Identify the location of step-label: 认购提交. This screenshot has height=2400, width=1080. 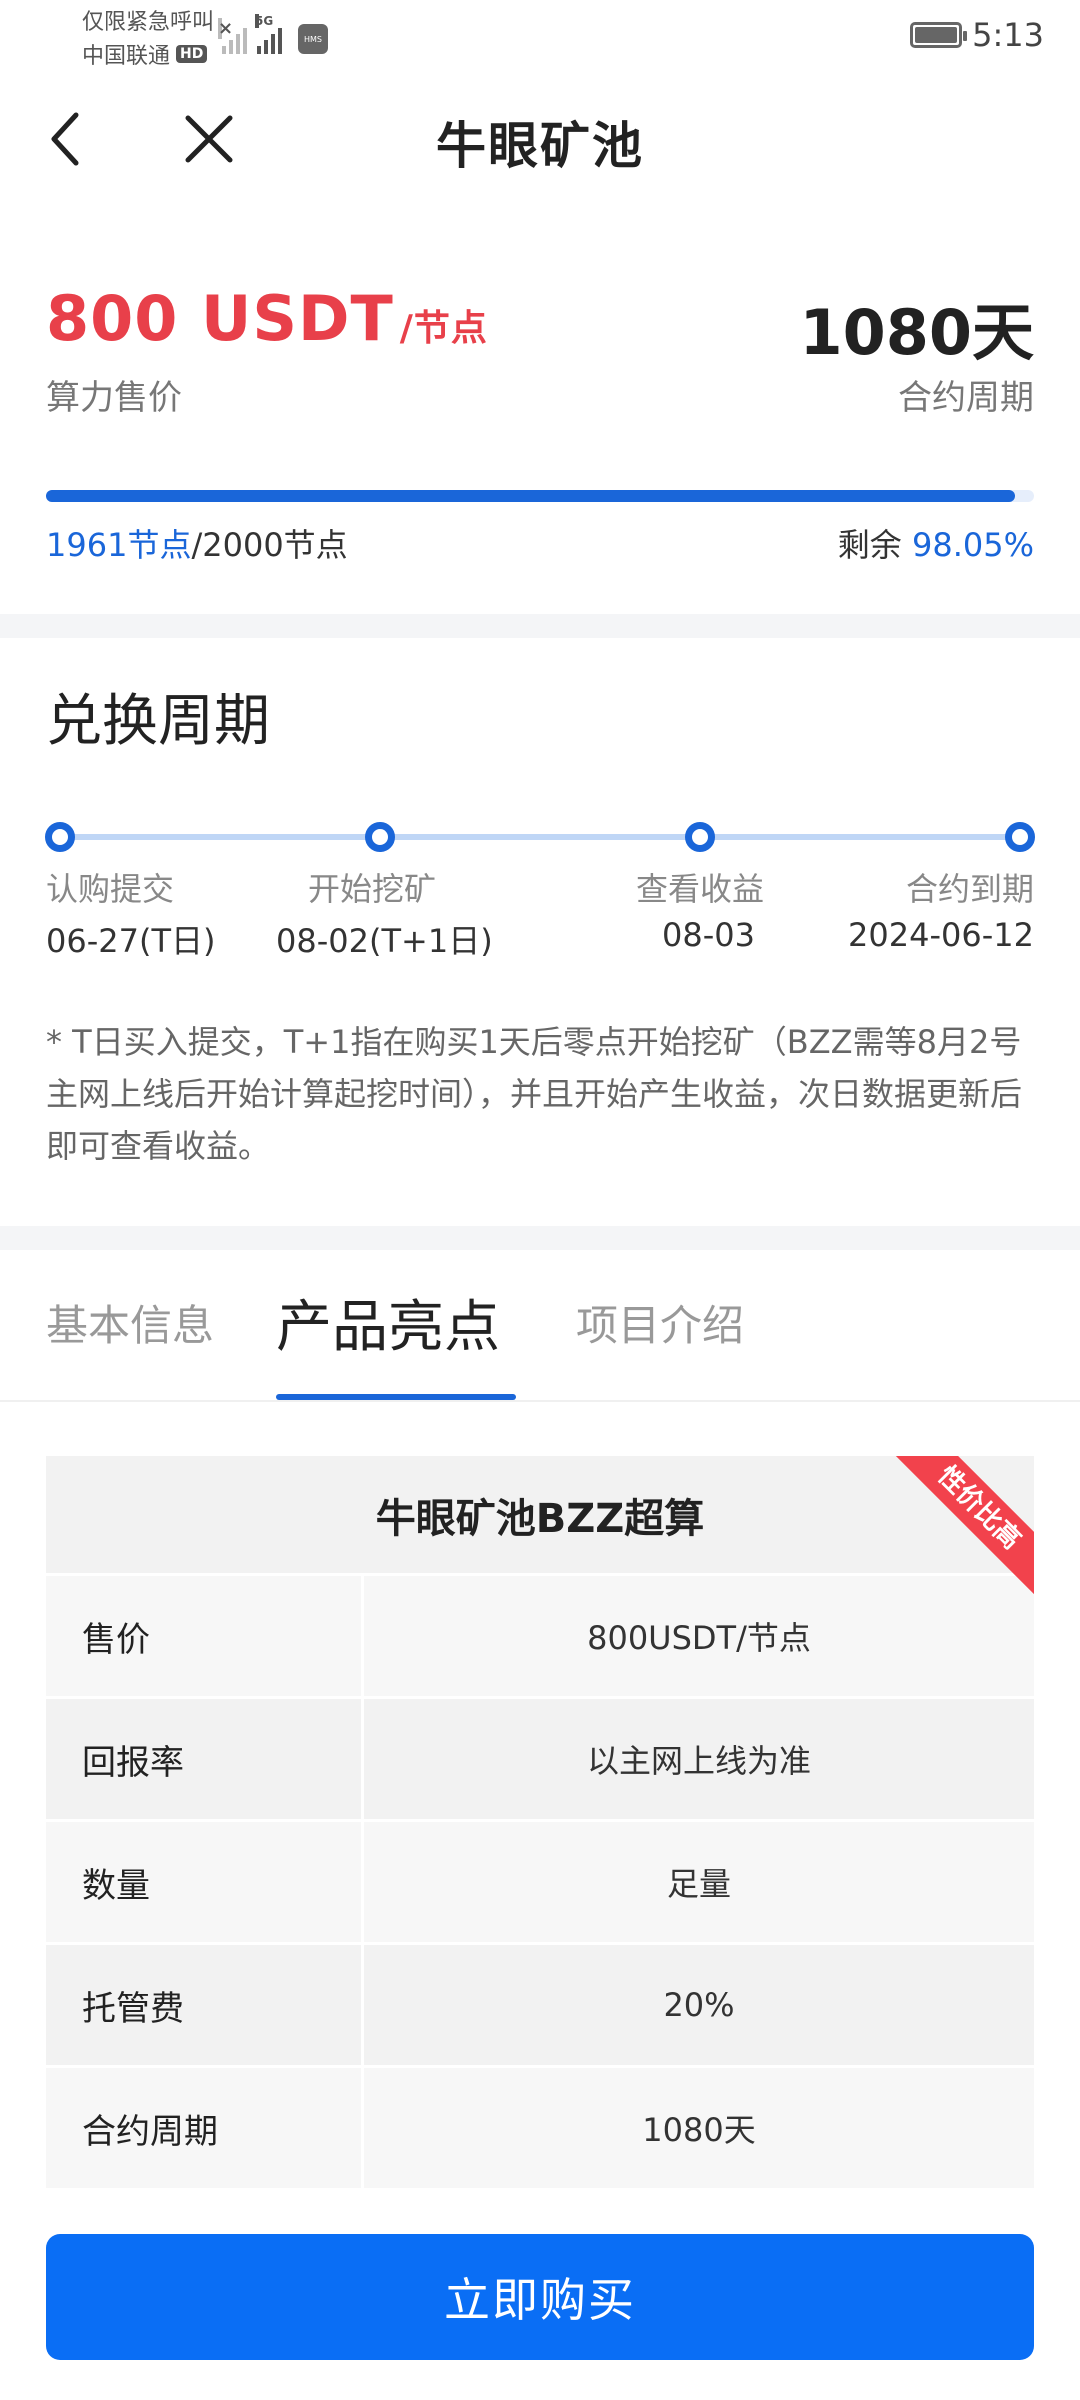
(110, 889).